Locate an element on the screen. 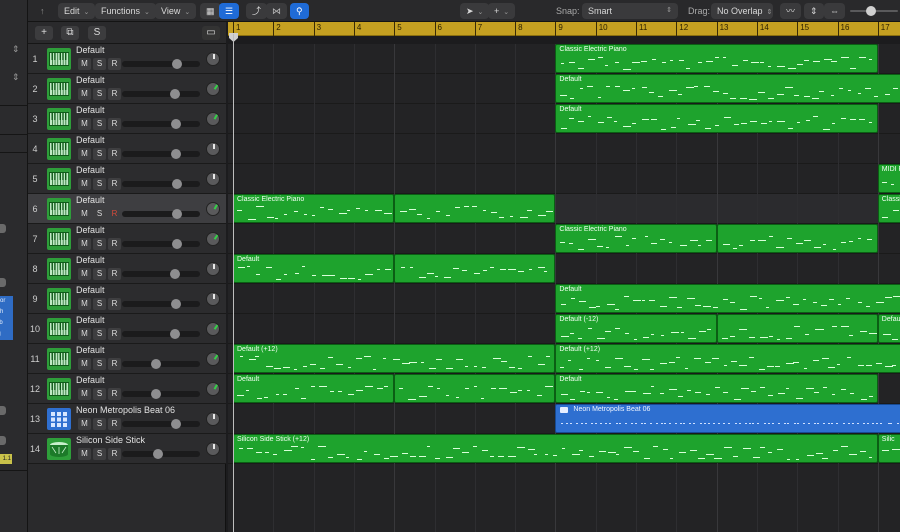  plugin-slot: itch is located at coordinates (6, 312).